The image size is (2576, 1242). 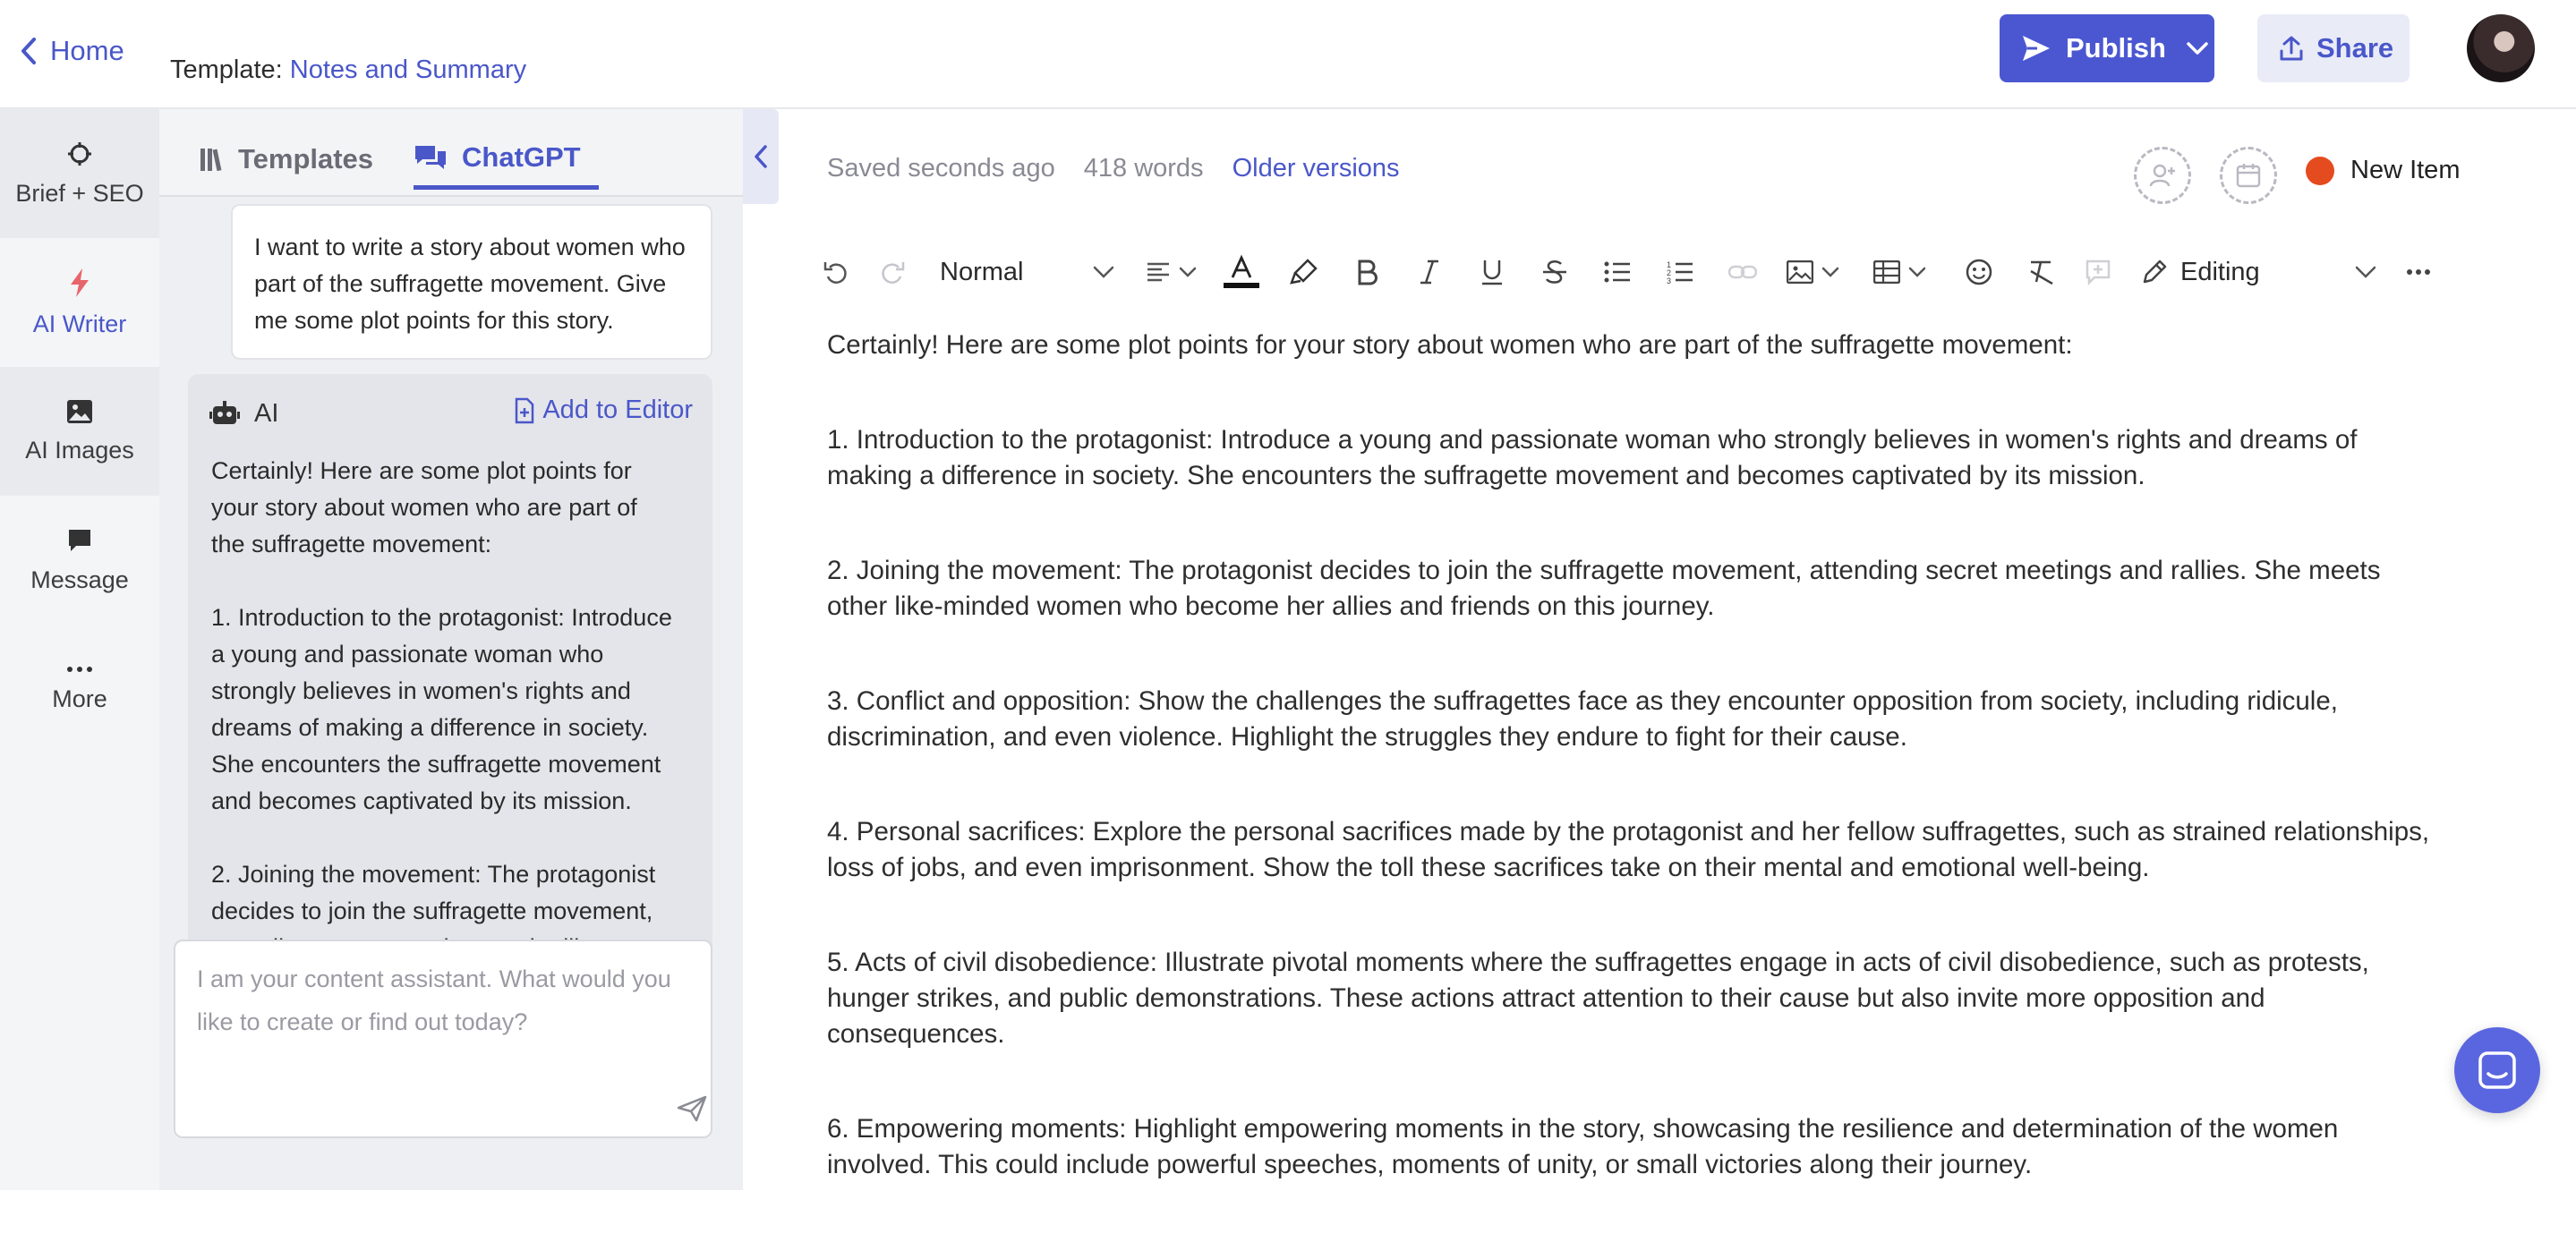 I want to click on share-label: Share, so click(x=2355, y=48).